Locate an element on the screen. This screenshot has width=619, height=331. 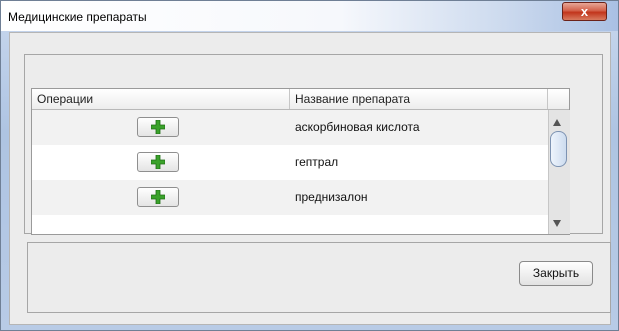
table-row: преднизалон is located at coordinates (290, 197).